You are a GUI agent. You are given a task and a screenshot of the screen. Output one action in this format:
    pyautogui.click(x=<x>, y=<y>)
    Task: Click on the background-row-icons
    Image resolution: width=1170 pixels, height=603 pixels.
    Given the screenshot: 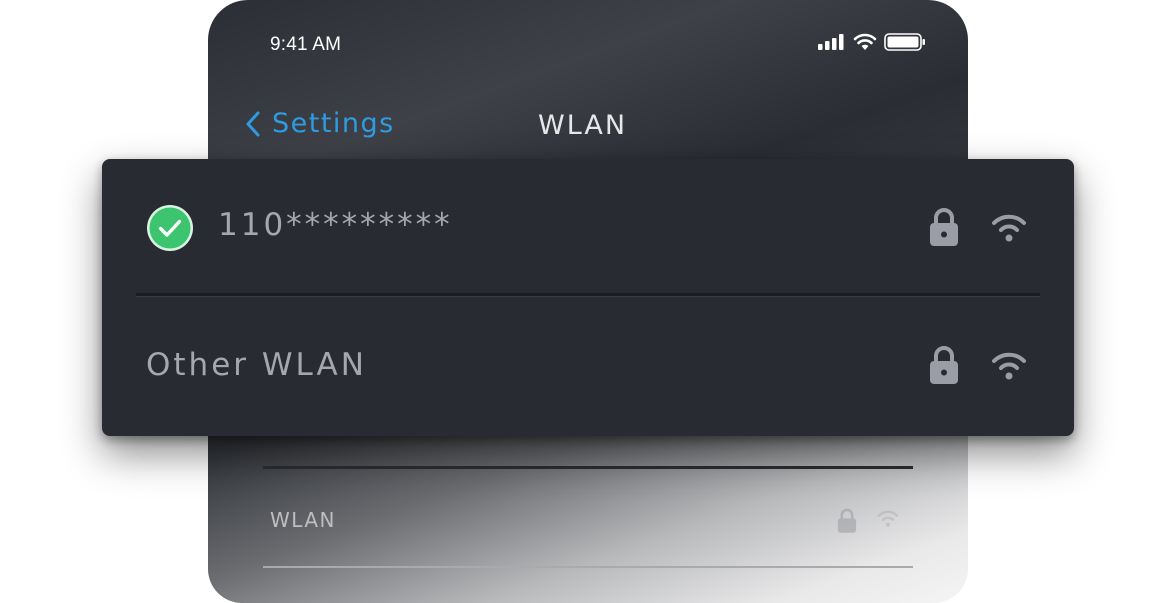 What is the action you would take?
    pyautogui.click(x=868, y=521)
    